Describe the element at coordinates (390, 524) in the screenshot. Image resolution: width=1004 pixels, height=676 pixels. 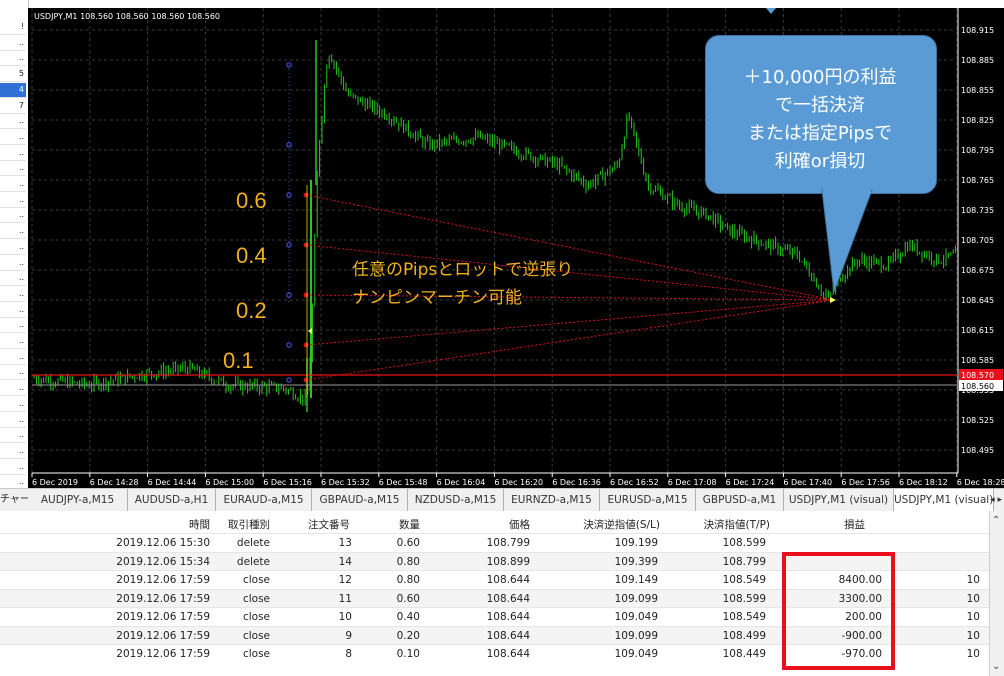
I see `col-header-volume: 数量` at that location.